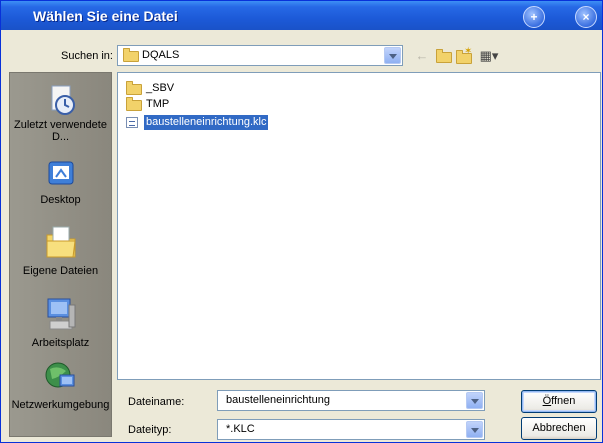 The image size is (603, 443). What do you see at coordinates (534, 17) in the screenshot?
I see `help-icon: +` at bounding box center [534, 17].